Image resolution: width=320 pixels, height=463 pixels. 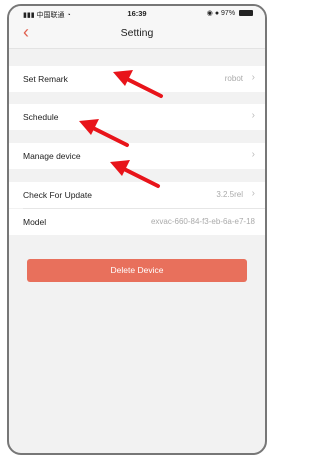 I want to click on alarm-icon: ●, so click(x=217, y=13).